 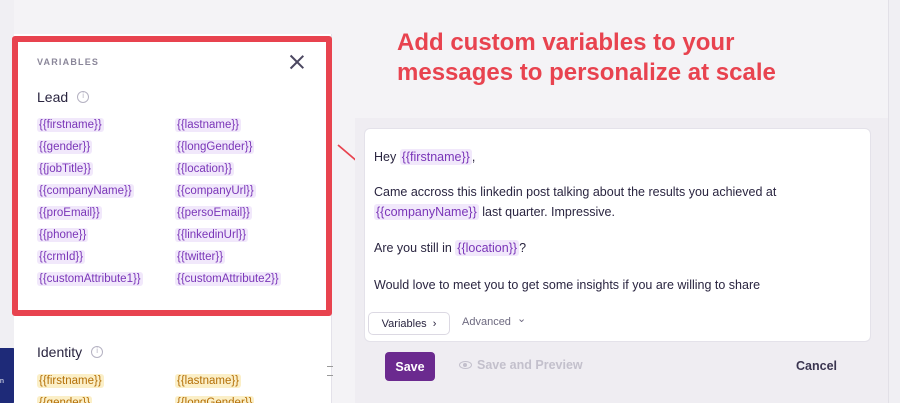 What do you see at coordinates (816, 366) in the screenshot?
I see `cancel-button: Cancel` at bounding box center [816, 366].